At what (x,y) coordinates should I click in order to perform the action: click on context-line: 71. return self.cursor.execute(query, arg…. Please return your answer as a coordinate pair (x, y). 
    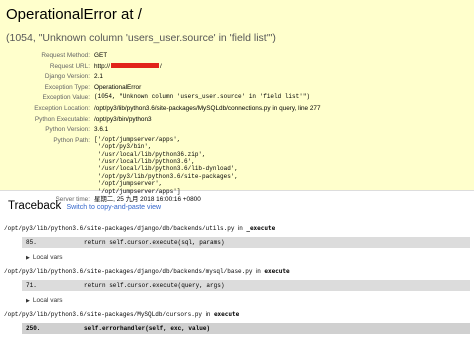
    Looking at the image, I should click on (246, 285).